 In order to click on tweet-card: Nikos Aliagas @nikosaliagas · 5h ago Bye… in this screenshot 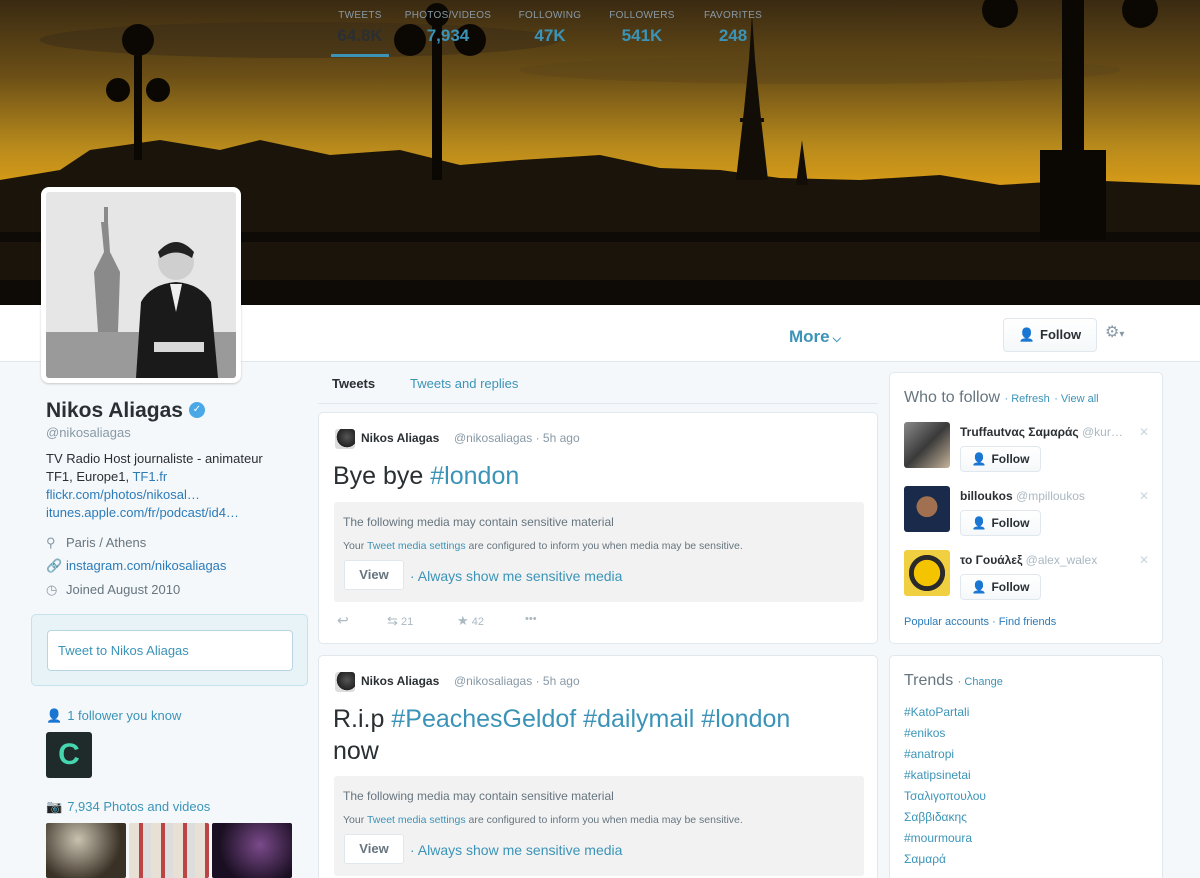, I will do `click(598, 528)`.